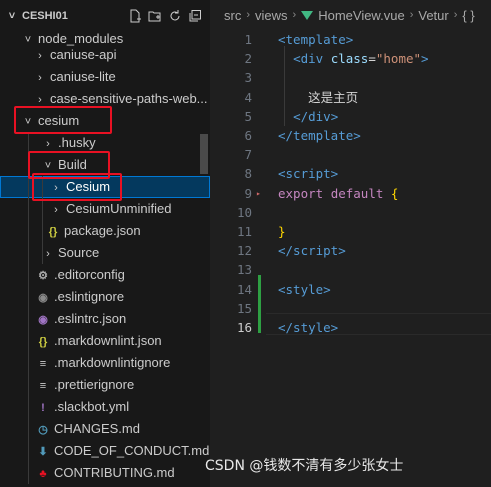  I want to click on line-number: 13, so click(244, 270).